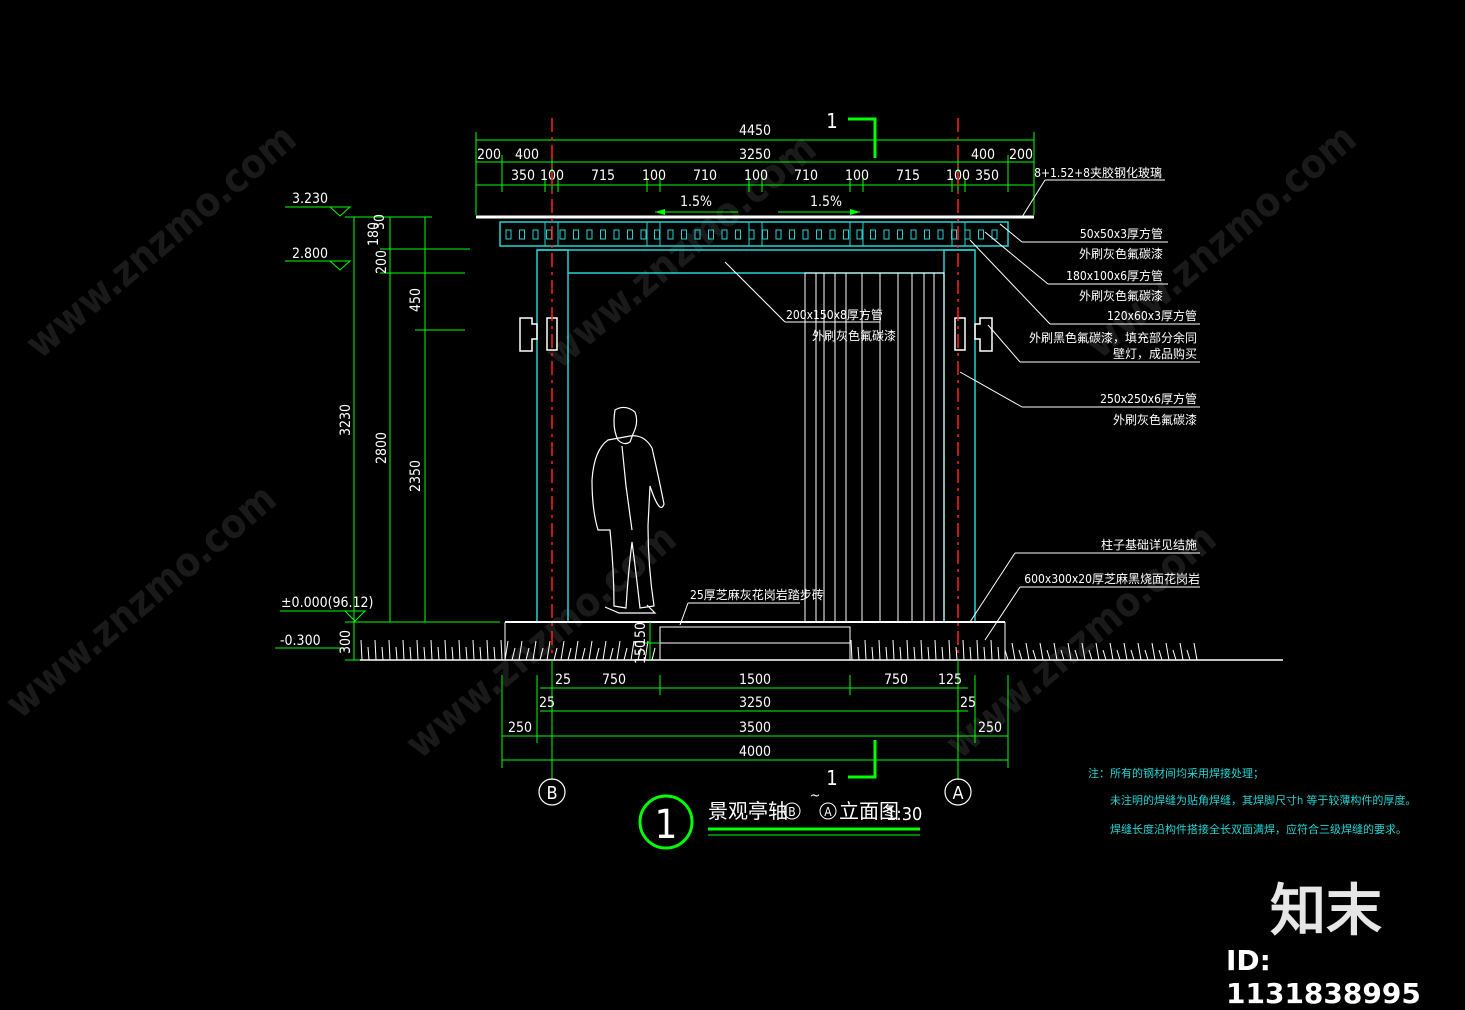  I want to click on note-column-finish: 外刷灰色氟碳漆, so click(1155, 420).